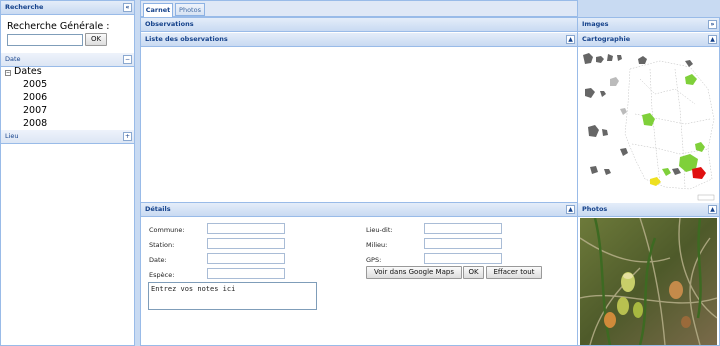  I want to click on plant-photo-image, so click(648, 281).